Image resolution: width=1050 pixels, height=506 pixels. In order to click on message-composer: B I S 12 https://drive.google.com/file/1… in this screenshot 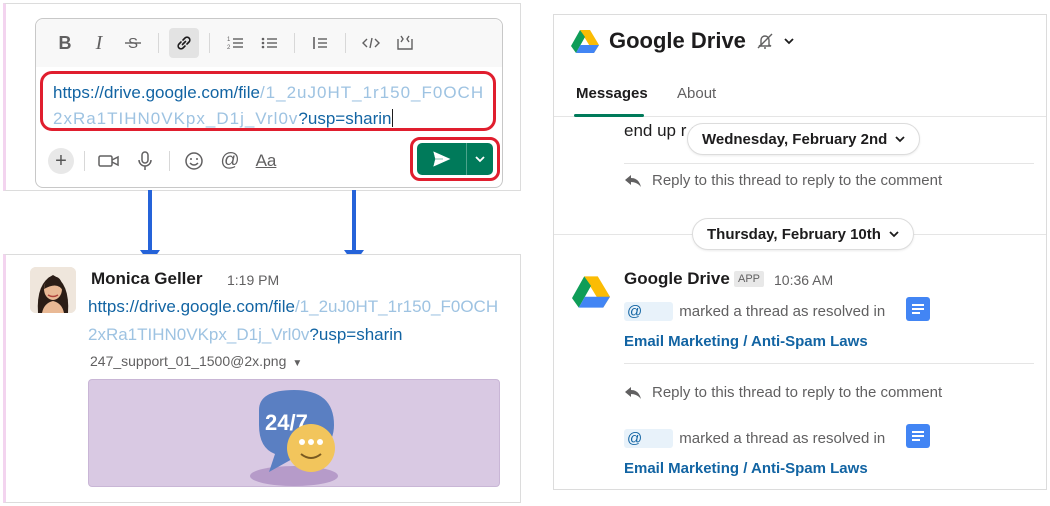, I will do `click(269, 103)`.